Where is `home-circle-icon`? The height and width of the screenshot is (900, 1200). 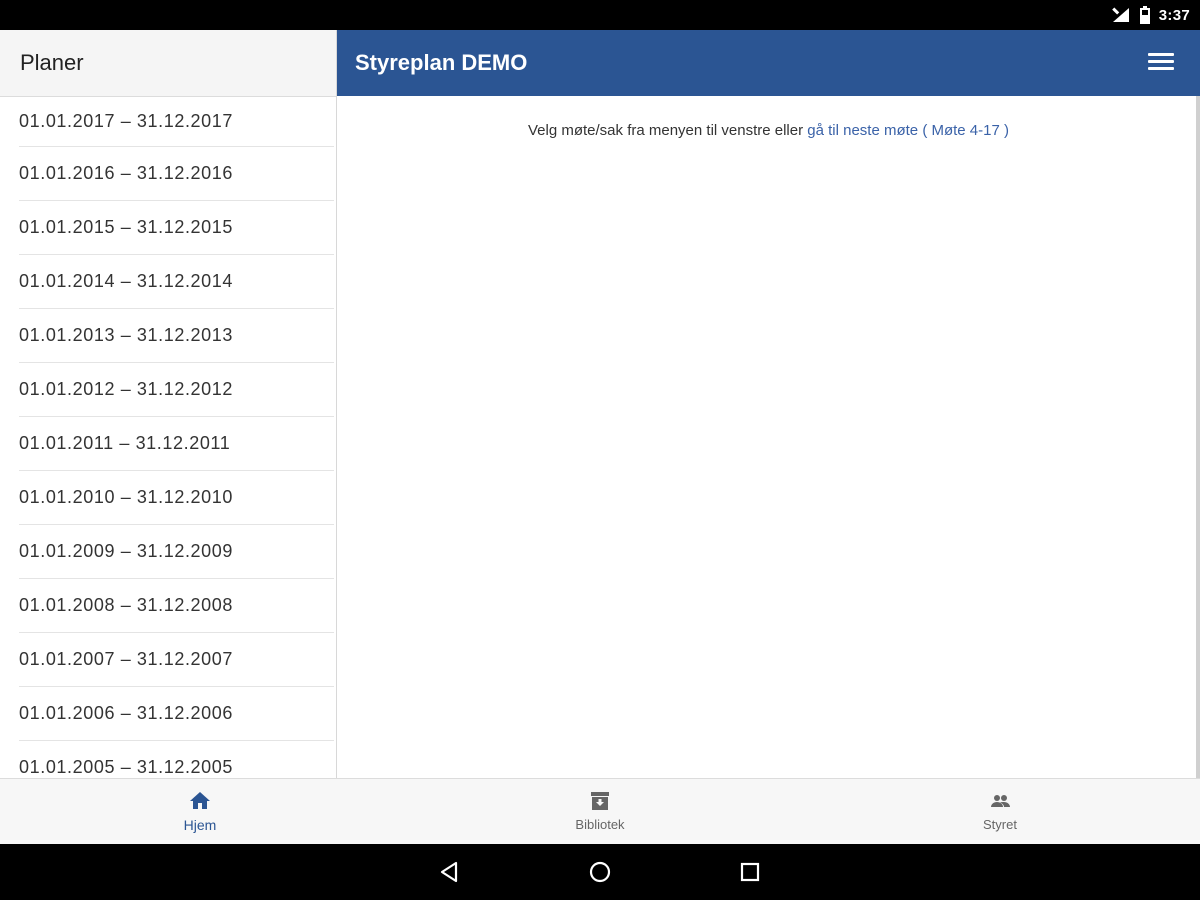
home-circle-icon is located at coordinates (600, 872).